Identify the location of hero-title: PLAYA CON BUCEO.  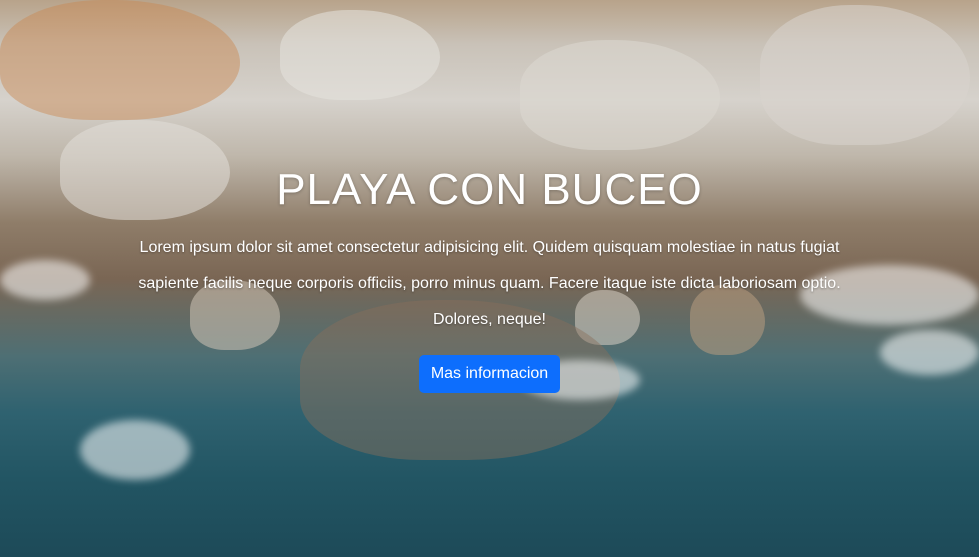
(489, 189).